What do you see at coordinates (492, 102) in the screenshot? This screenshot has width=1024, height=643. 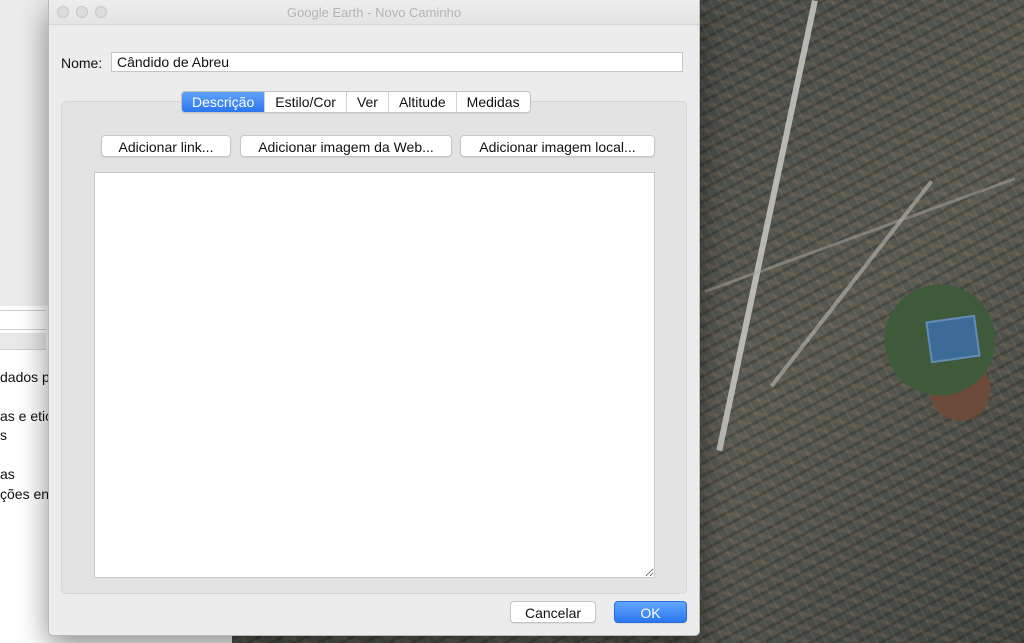 I see `tab-medidas: Medidas` at bounding box center [492, 102].